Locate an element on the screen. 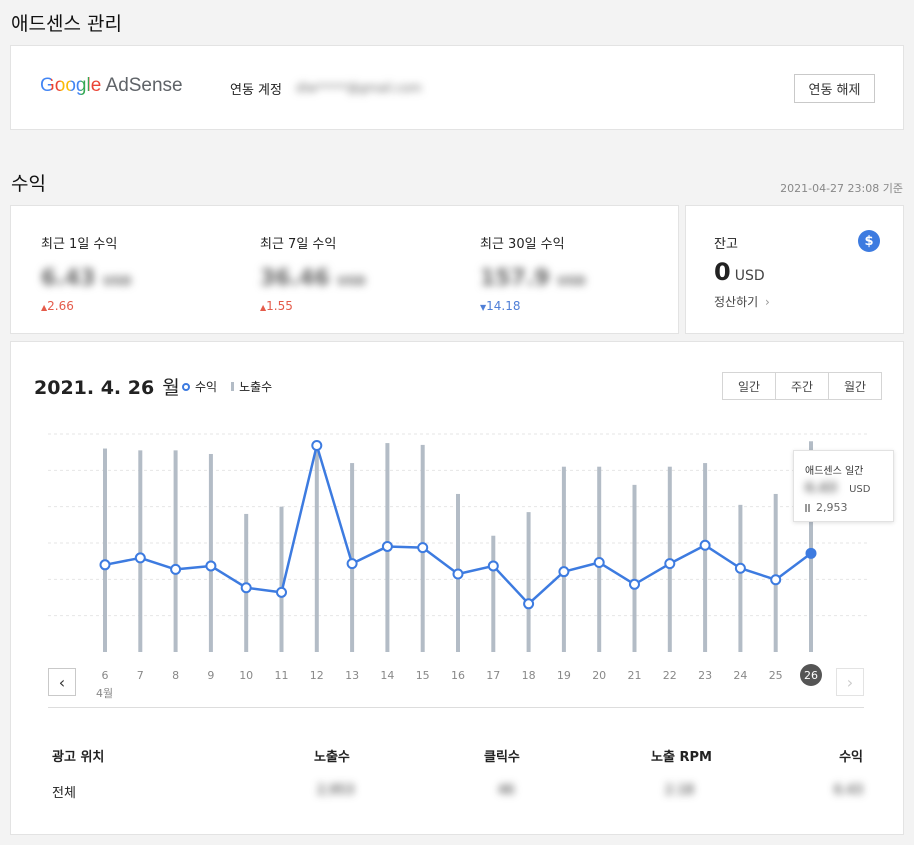 The height and width of the screenshot is (845, 914). unlink-button: 연동 해제 is located at coordinates (834, 88).